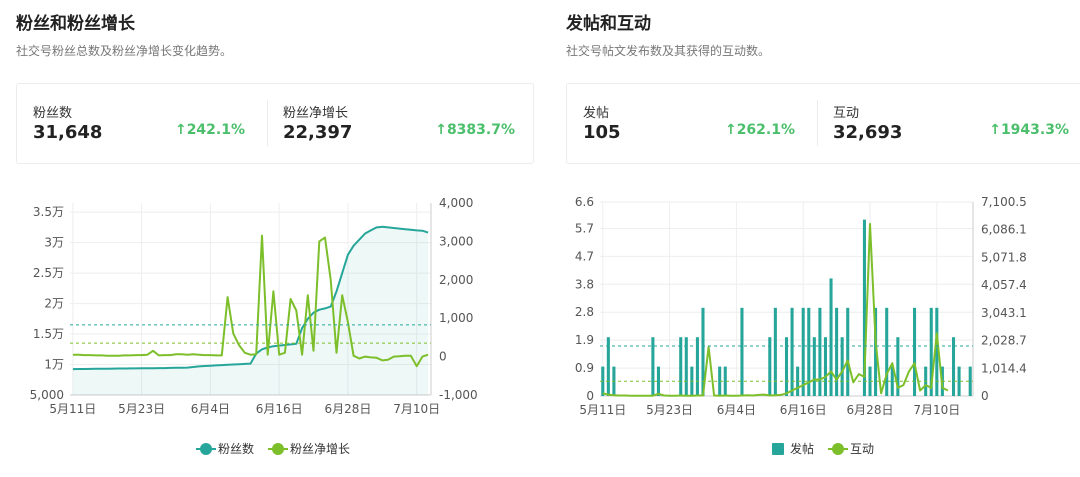  Describe the element at coordinates (458, 395) in the screenshot. I see `y-right-tick-label: -1,000` at that location.